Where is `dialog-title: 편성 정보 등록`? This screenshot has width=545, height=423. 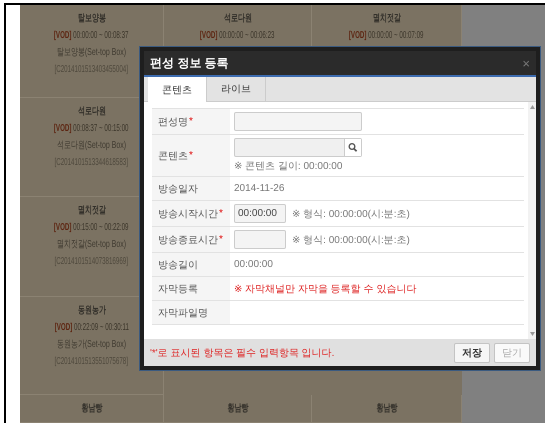 dialog-title: 편성 정보 등록 is located at coordinates (189, 63).